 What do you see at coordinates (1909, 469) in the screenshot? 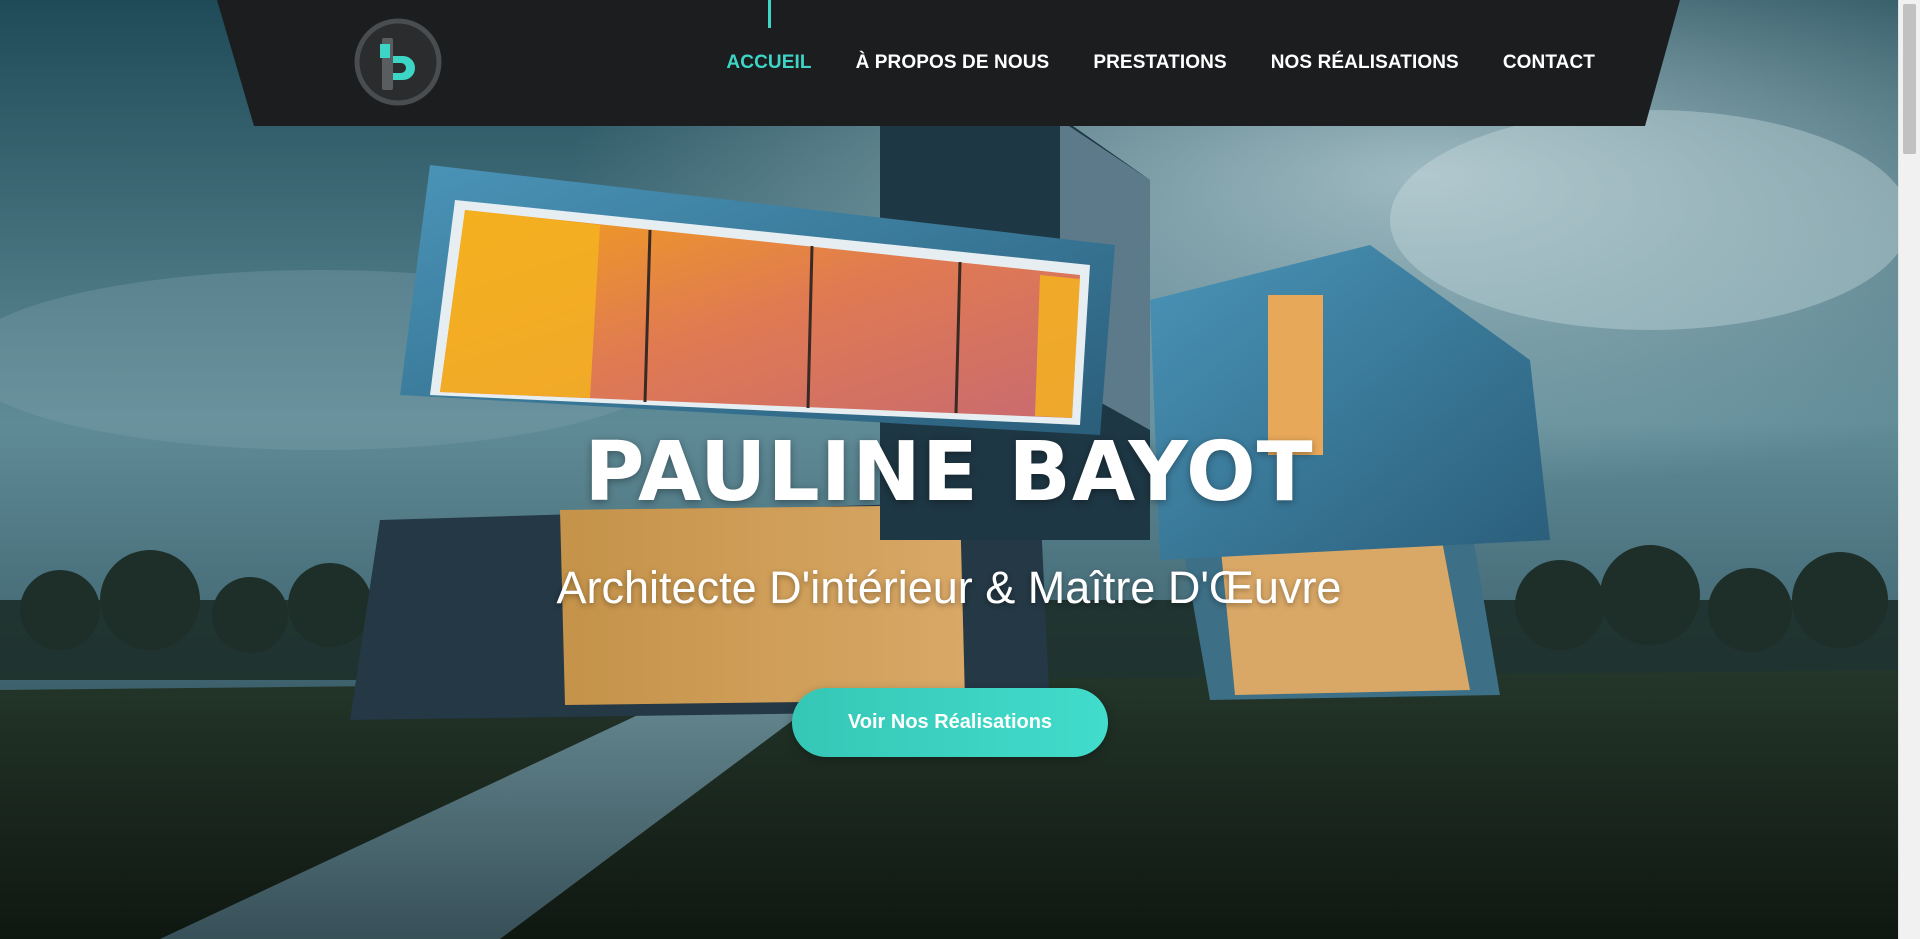
I see `page-scrollbar` at bounding box center [1909, 469].